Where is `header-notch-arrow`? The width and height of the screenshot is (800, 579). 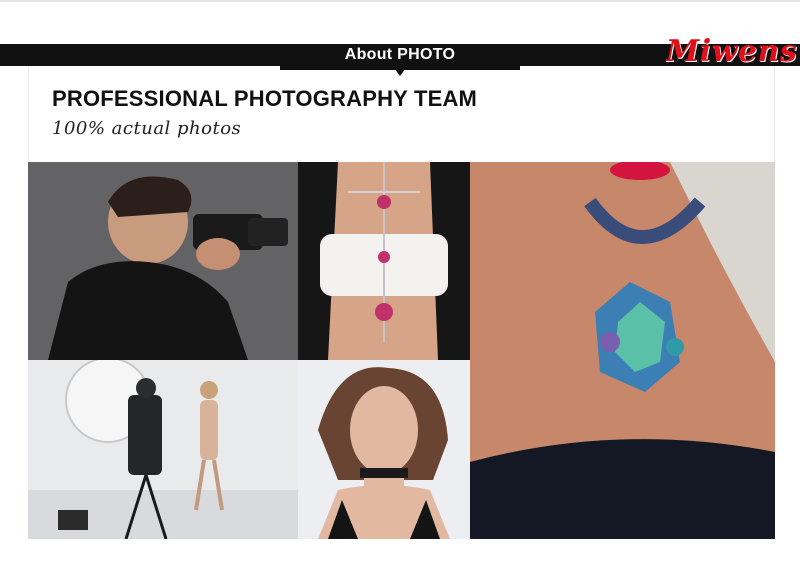
header-notch-arrow is located at coordinates (400, 72).